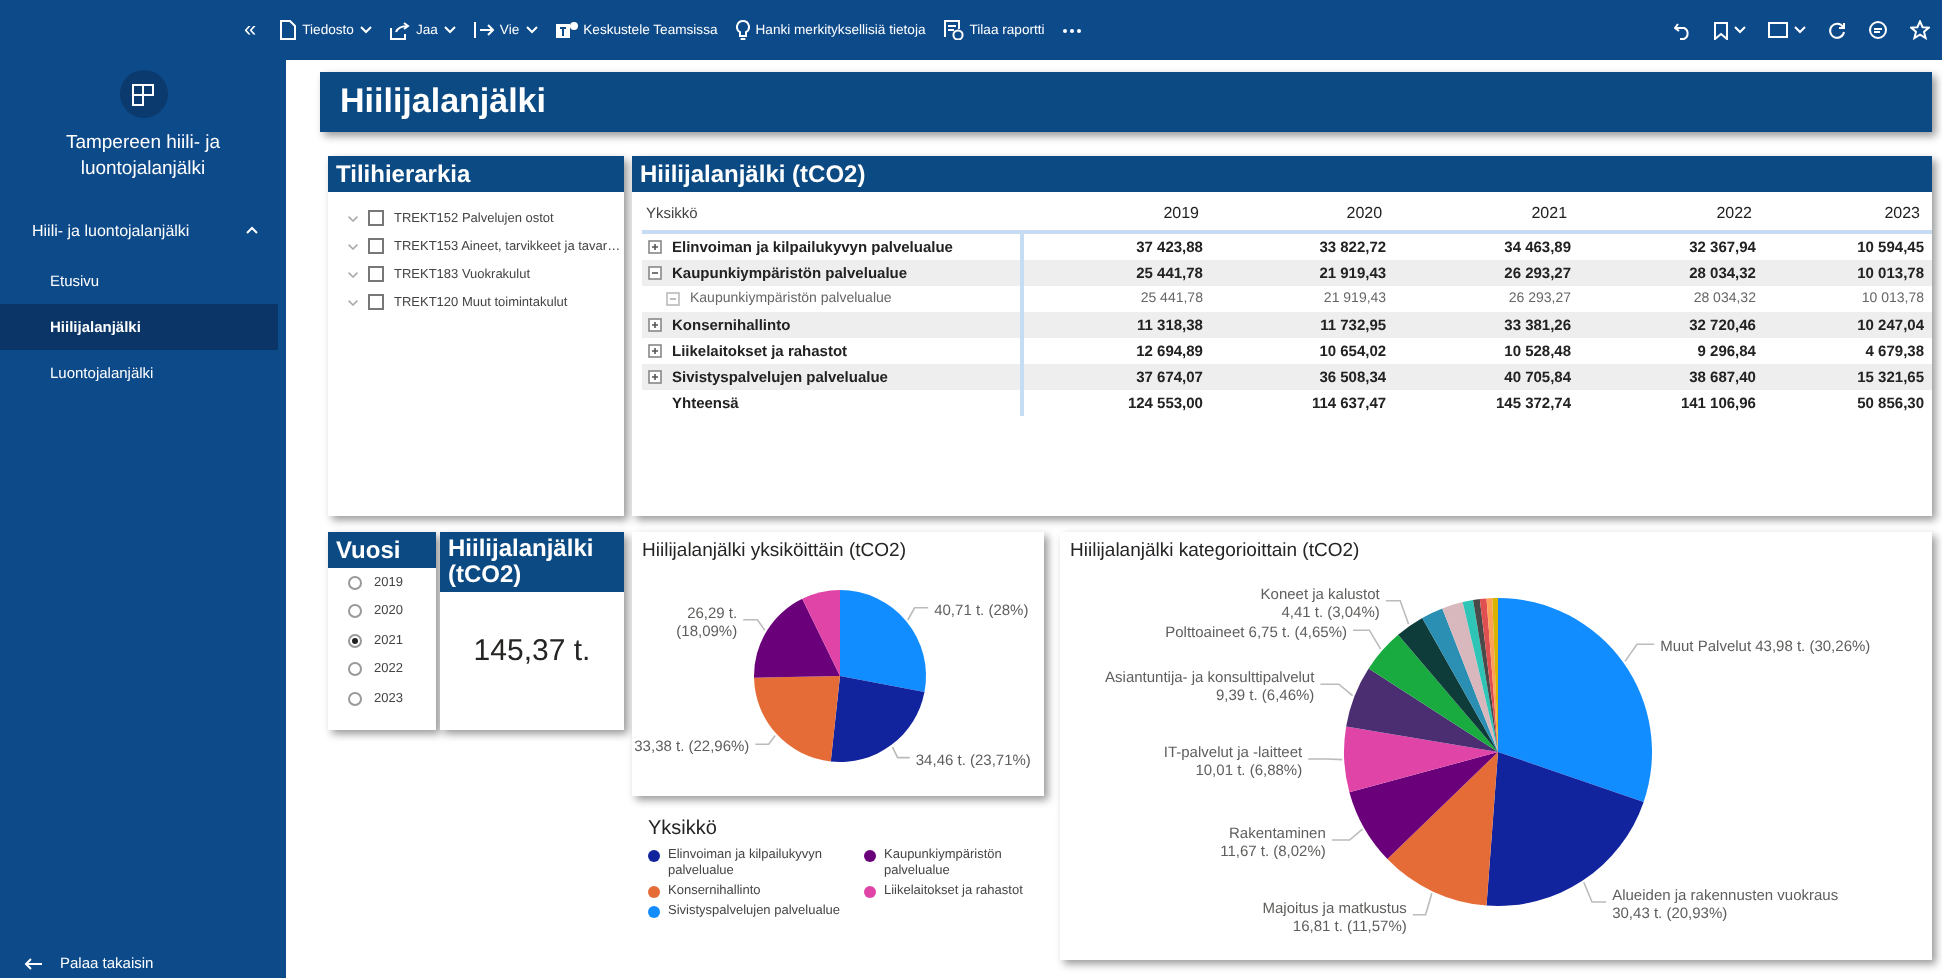 The width and height of the screenshot is (1942, 978). I want to click on legend-title: Yksikkö, so click(683, 829).